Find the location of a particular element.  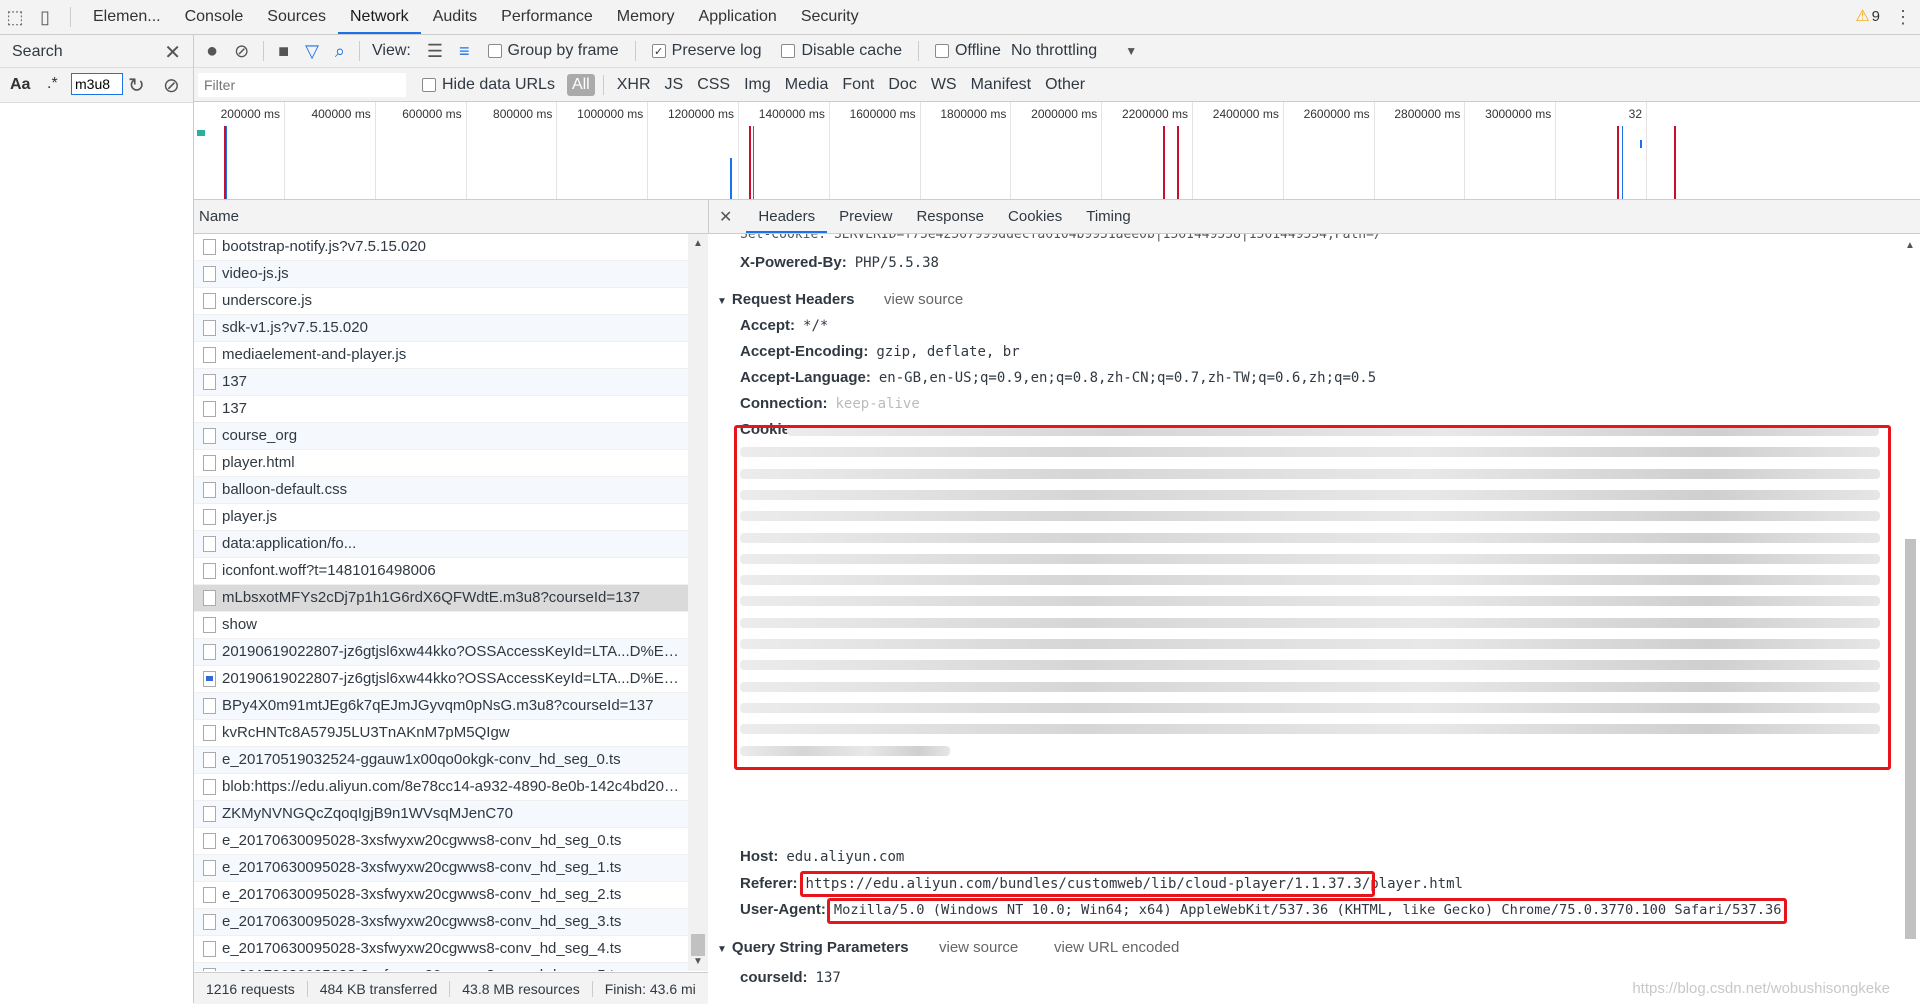

request-row: iconfont.woff?t=1481016498006 is located at coordinates (441, 571).